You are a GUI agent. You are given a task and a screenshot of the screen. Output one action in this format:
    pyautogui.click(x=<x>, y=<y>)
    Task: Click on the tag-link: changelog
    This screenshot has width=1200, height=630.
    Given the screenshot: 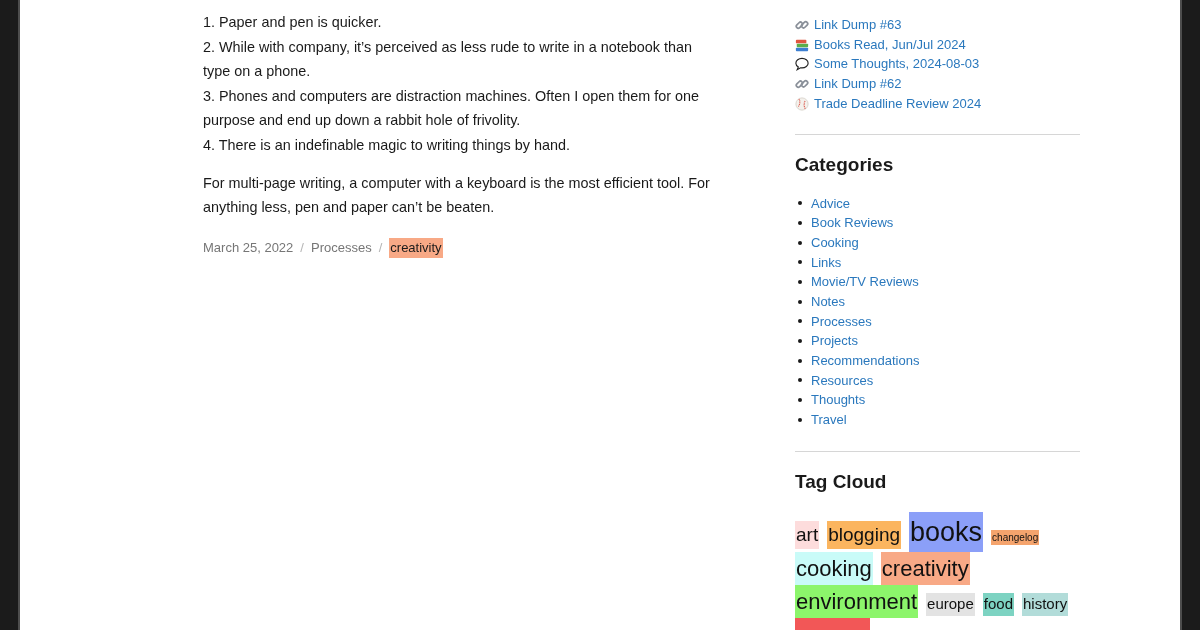 What is the action you would take?
    pyautogui.click(x=1015, y=537)
    